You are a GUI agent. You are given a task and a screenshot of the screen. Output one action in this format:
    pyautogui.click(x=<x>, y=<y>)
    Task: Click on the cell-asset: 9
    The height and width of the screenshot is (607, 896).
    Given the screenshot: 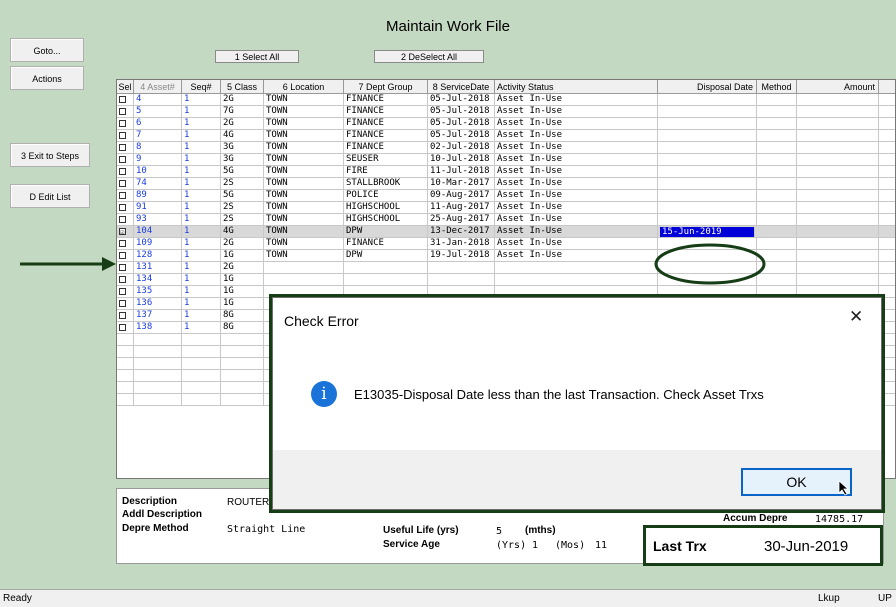 What is the action you would take?
    pyautogui.click(x=158, y=160)
    